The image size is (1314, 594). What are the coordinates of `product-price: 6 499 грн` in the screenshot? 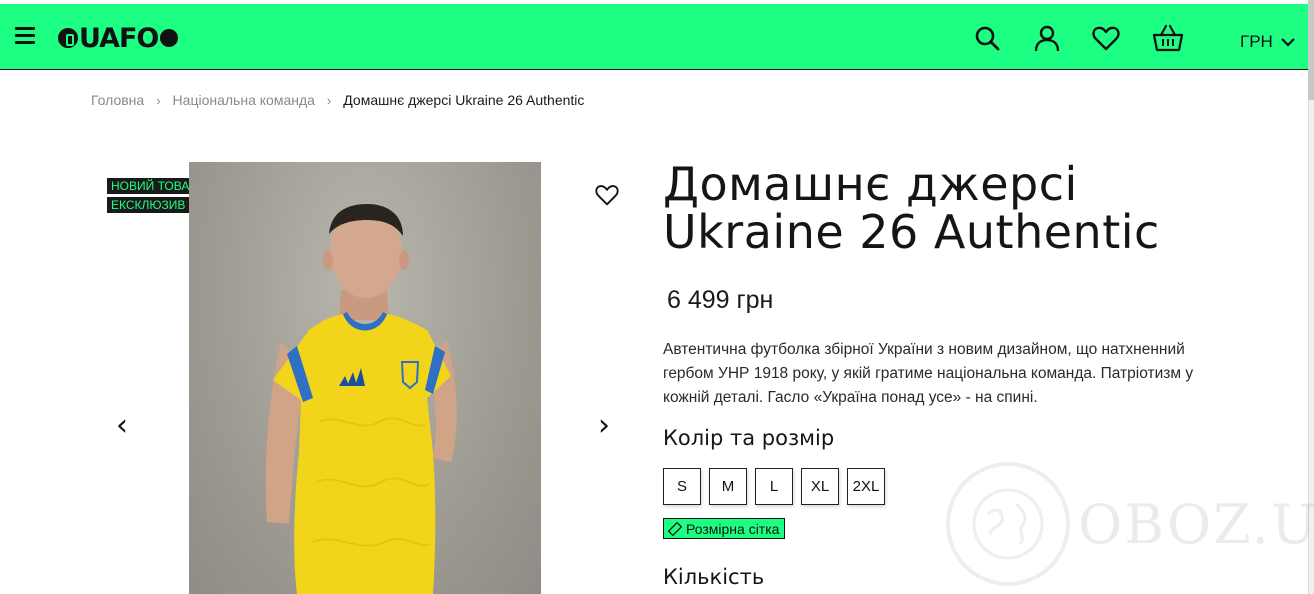 It's located at (720, 300).